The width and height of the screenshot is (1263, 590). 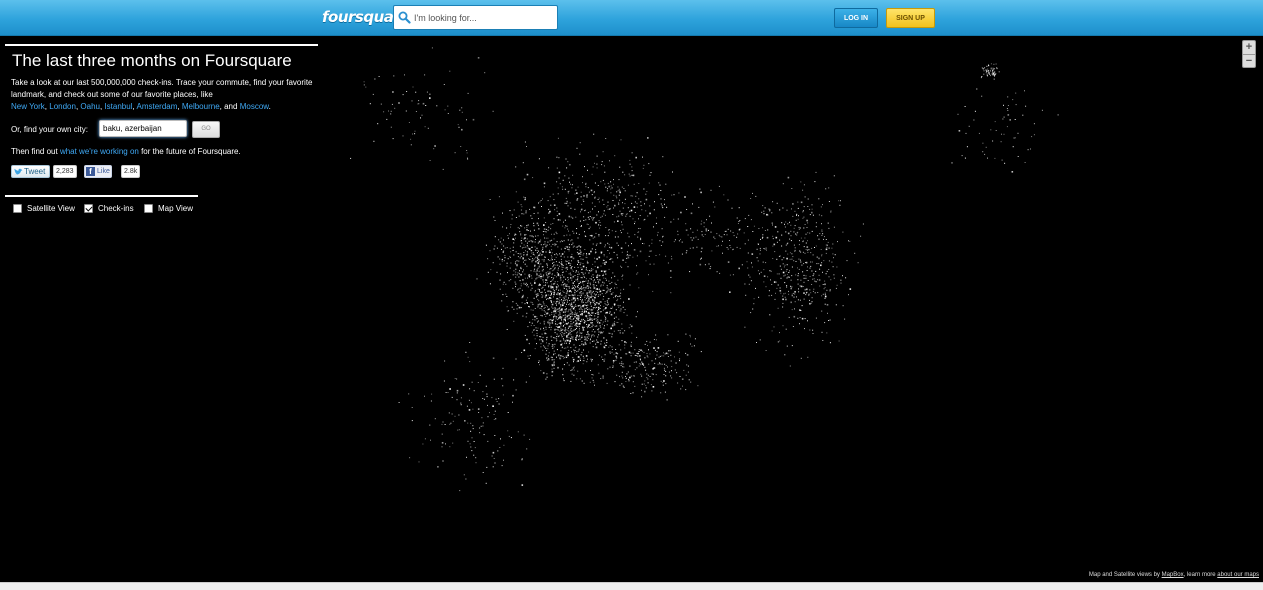 I want to click on signup-button: SIGN UP, so click(x=910, y=18).